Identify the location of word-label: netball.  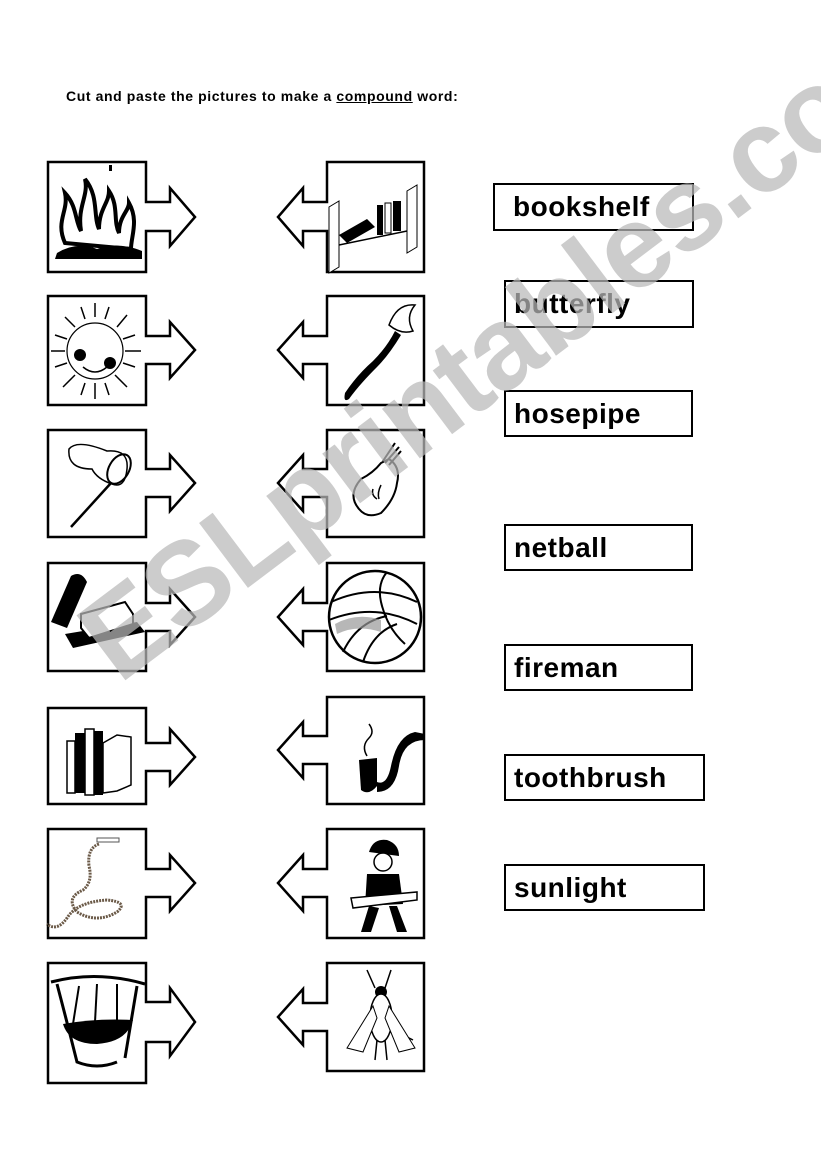
(561, 547).